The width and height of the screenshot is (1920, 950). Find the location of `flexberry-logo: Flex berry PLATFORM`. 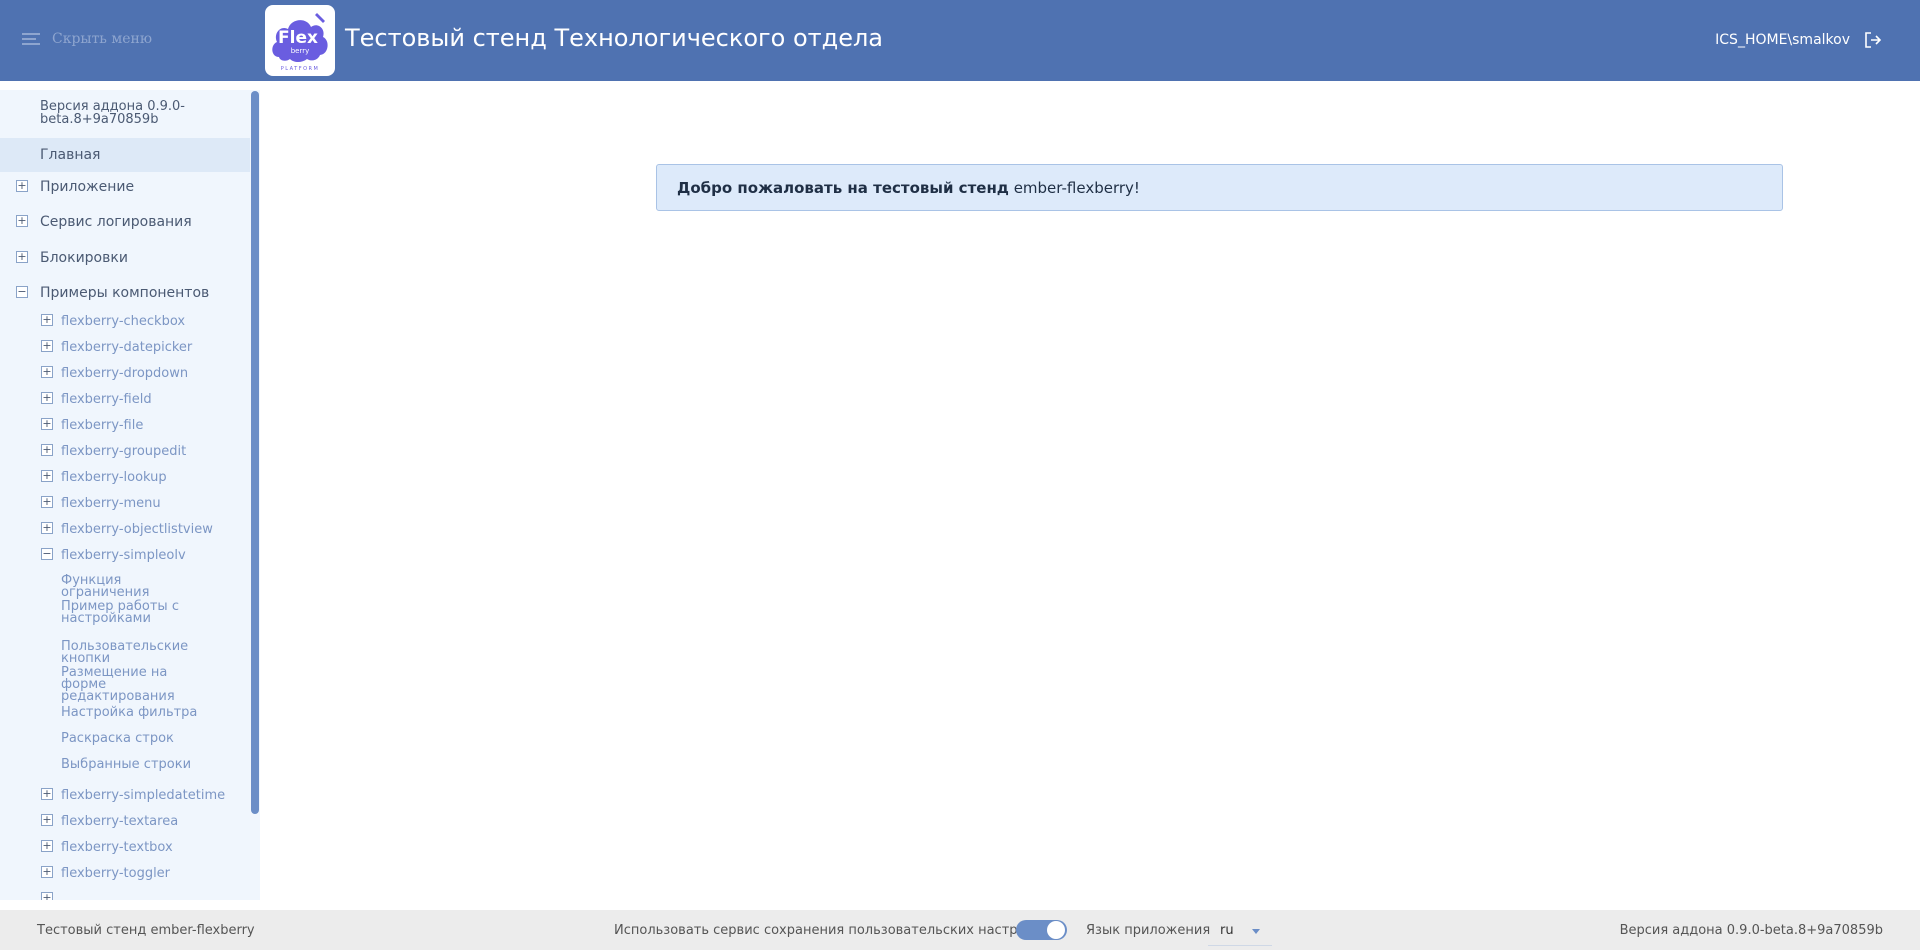

flexberry-logo: Flex berry PLATFORM is located at coordinates (300, 40).